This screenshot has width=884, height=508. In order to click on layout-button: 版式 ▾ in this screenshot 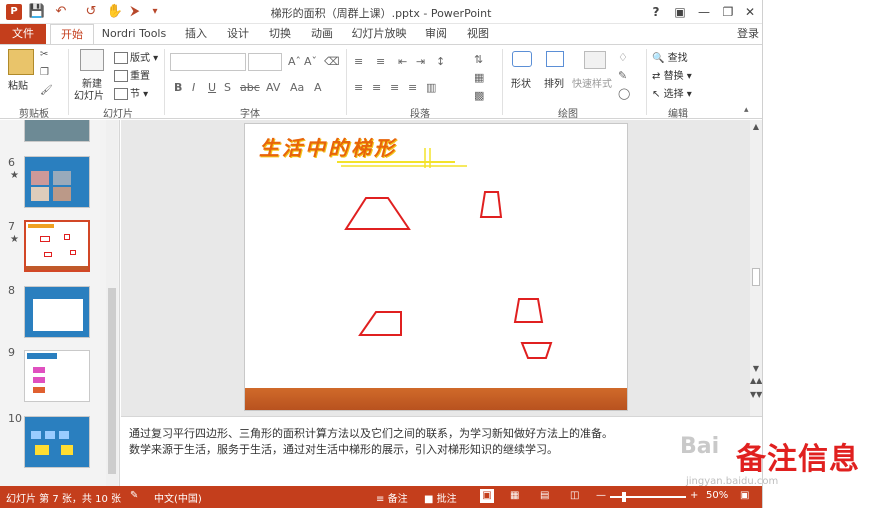, I will do `click(136, 56)`.